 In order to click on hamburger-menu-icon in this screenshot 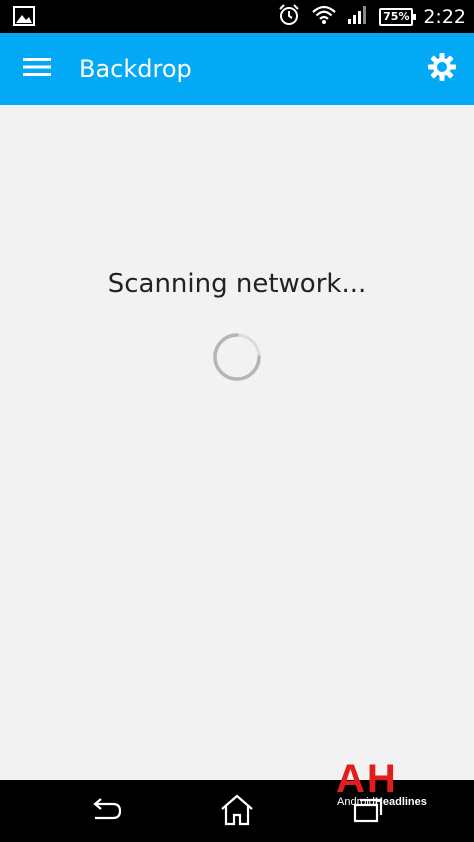, I will do `click(37, 69)`.